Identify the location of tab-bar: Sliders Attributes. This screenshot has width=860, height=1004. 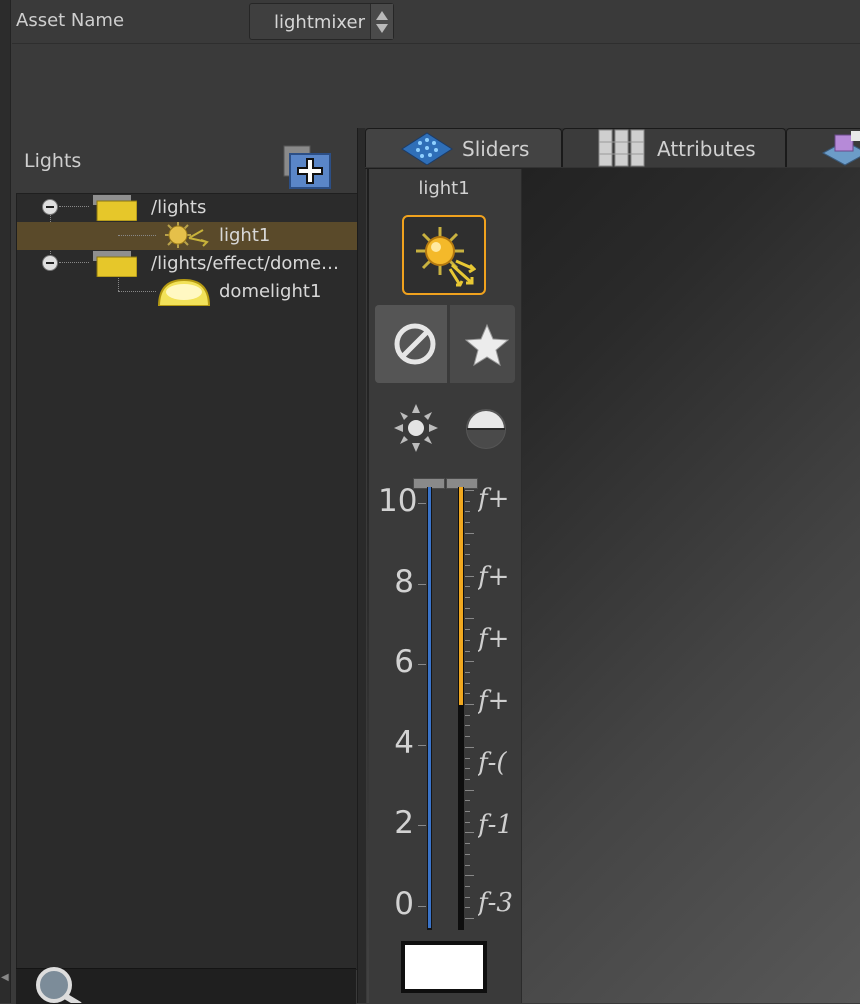
(612, 148).